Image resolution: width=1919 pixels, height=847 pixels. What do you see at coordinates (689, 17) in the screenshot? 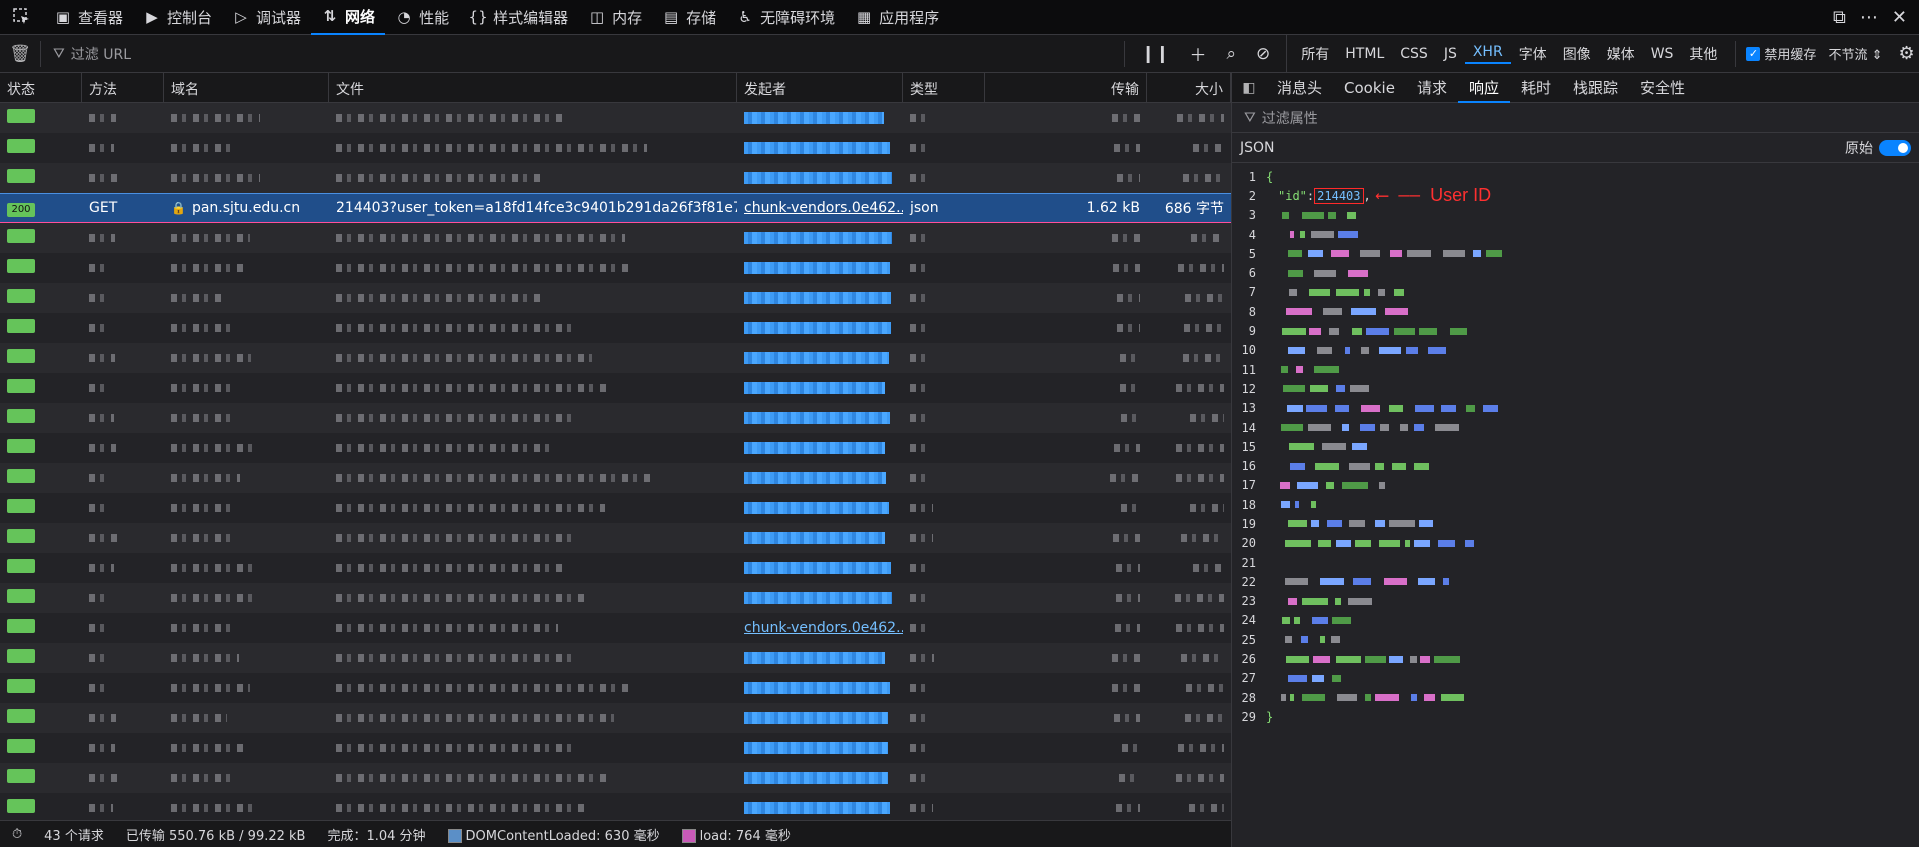
I see `tab-storage: ▤ 存储` at bounding box center [689, 17].